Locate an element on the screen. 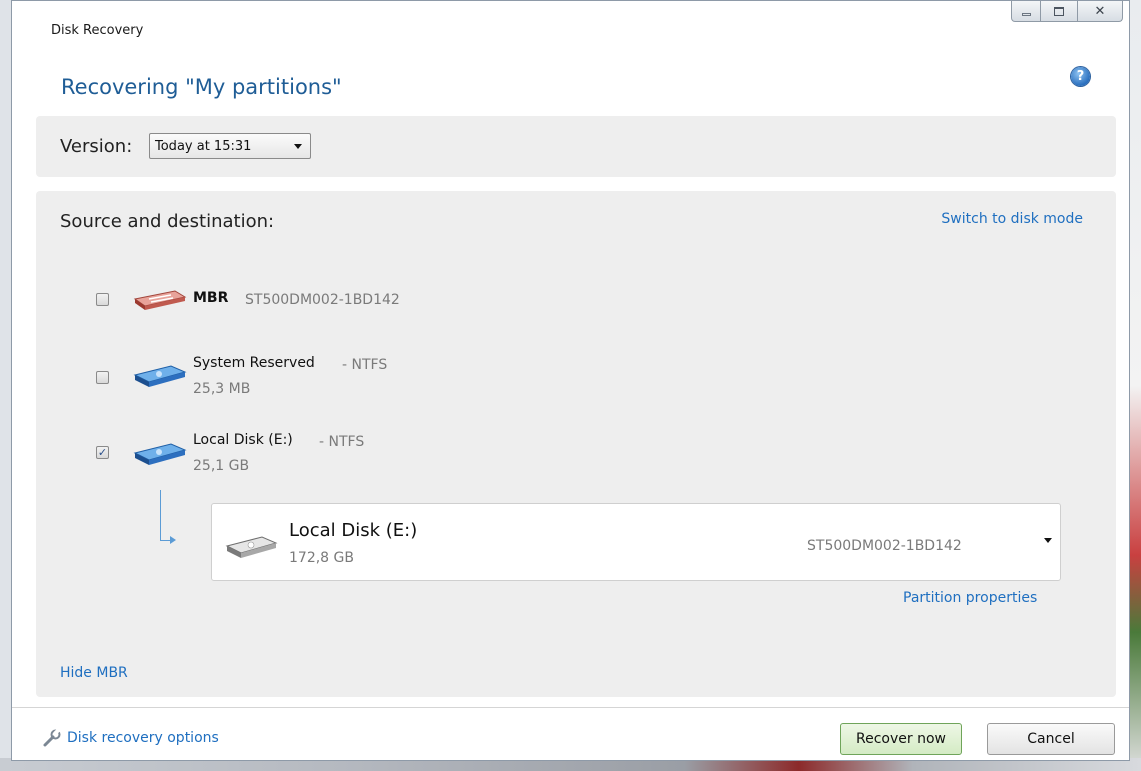 Image resolution: width=1141 pixels, height=771 pixels. disk-recovery-options-link: Disk recovery options is located at coordinates (143, 738).